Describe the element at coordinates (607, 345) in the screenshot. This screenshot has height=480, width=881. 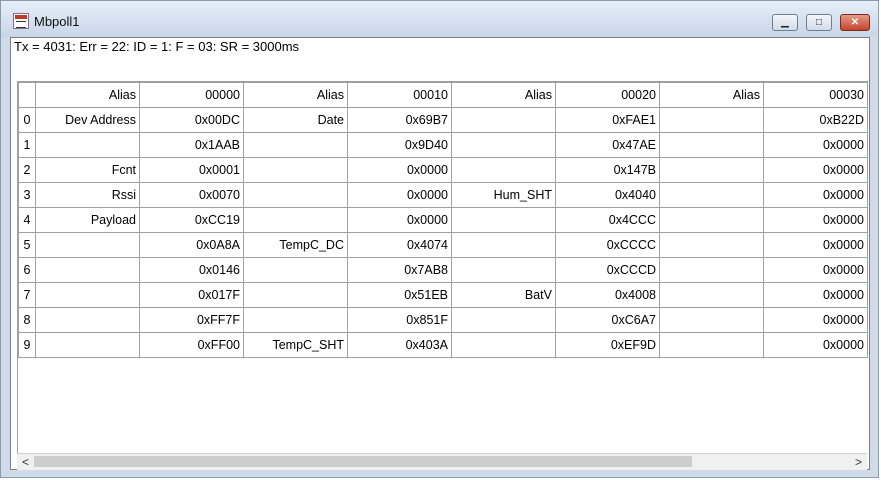
I see `value-cell: 0xEF9D` at that location.